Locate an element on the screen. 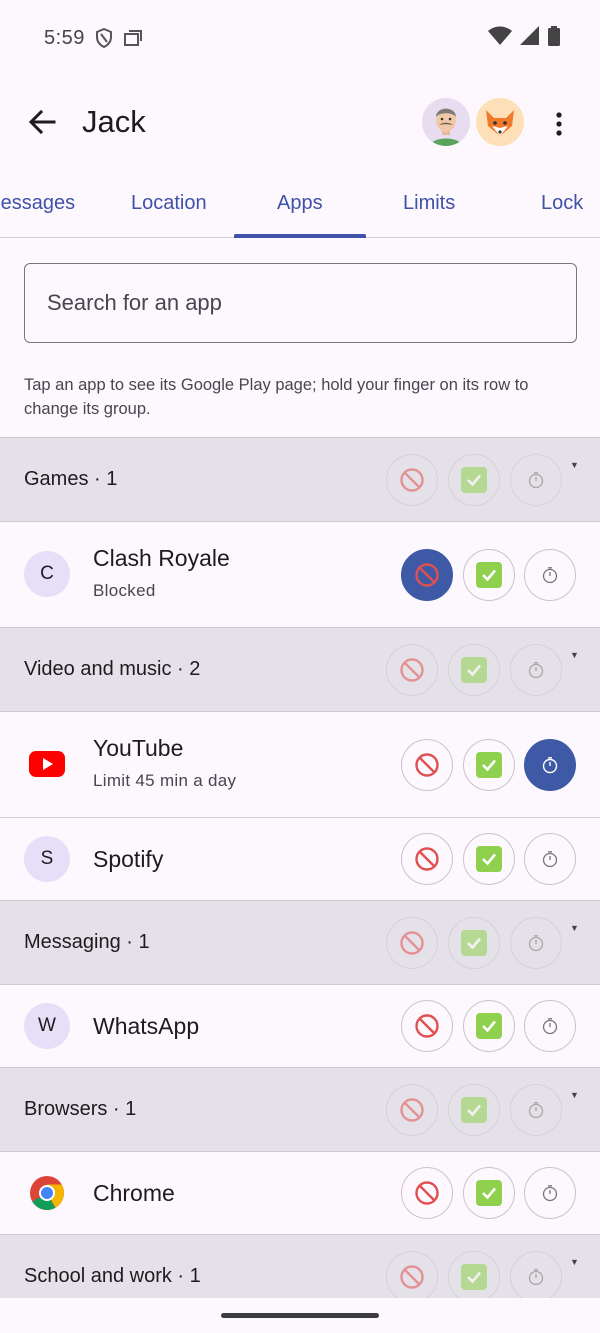 The image size is (600, 1333). group-label: School and work · 1 is located at coordinates (112, 1276).